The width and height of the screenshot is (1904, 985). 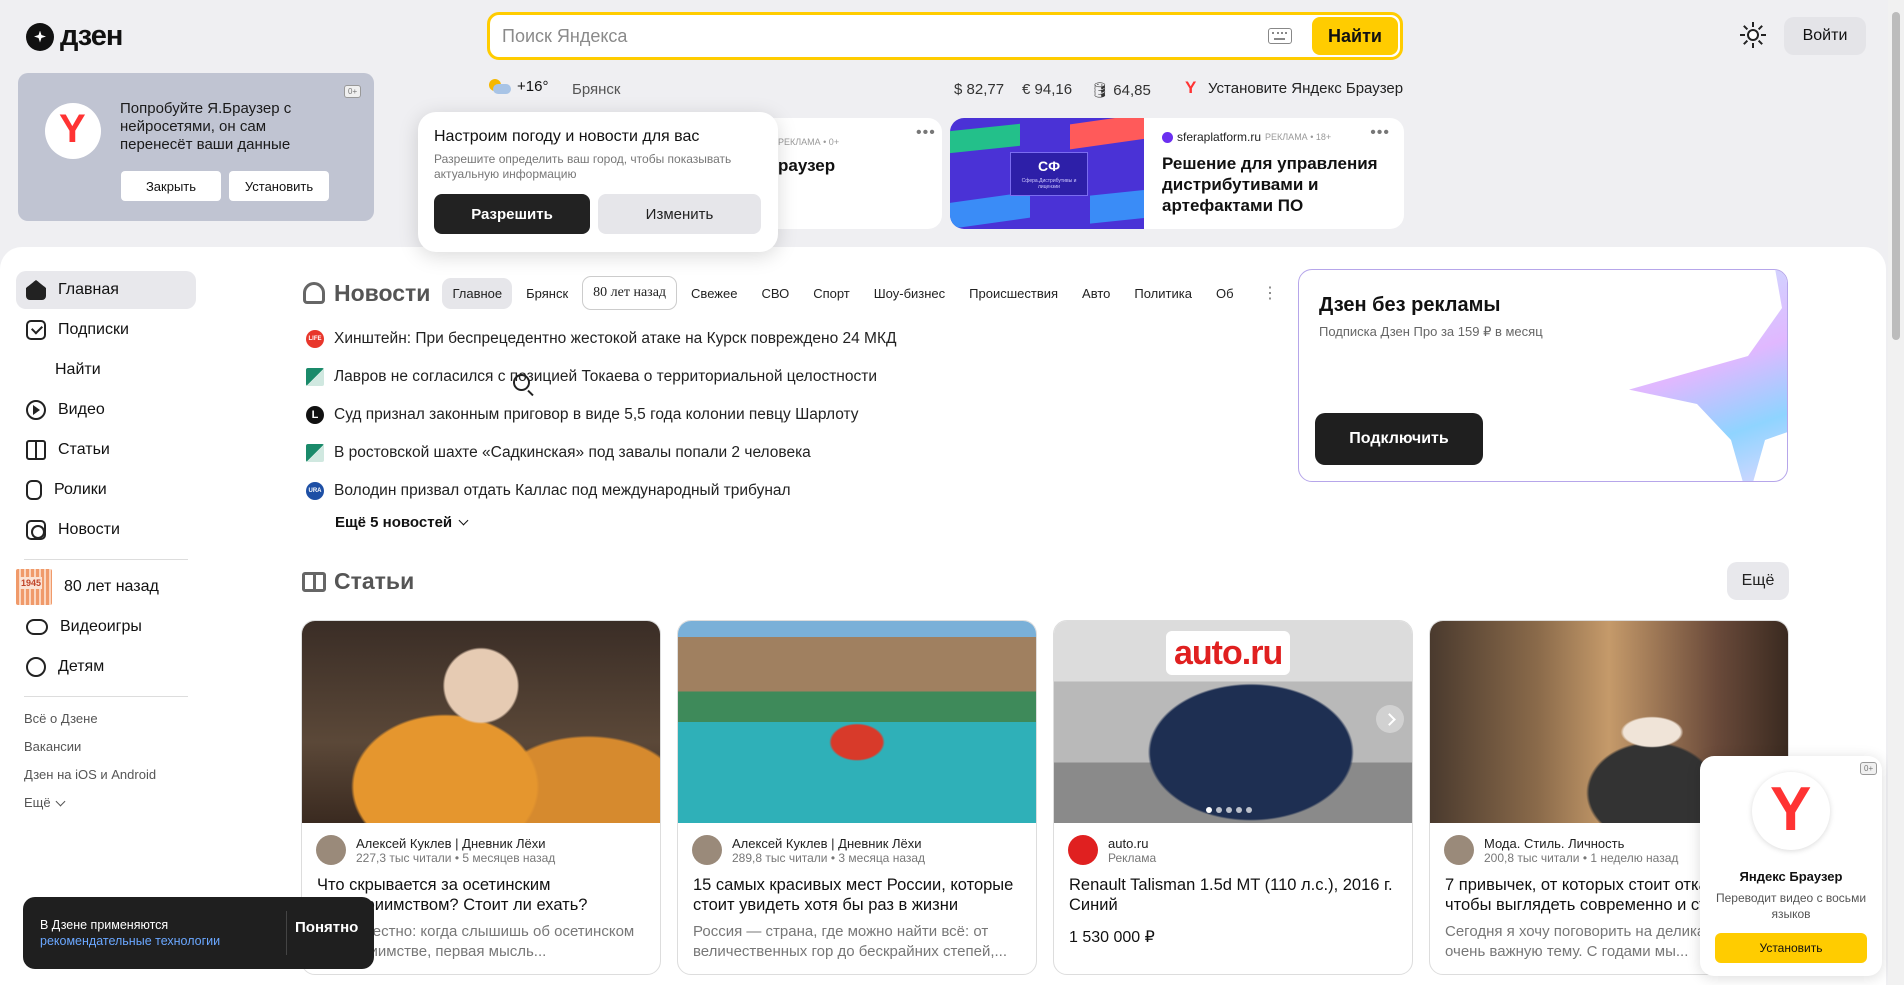 I want to click on card-stats: 200,8 тыс читали • 1 неделю назад, so click(x=1581, y=857).